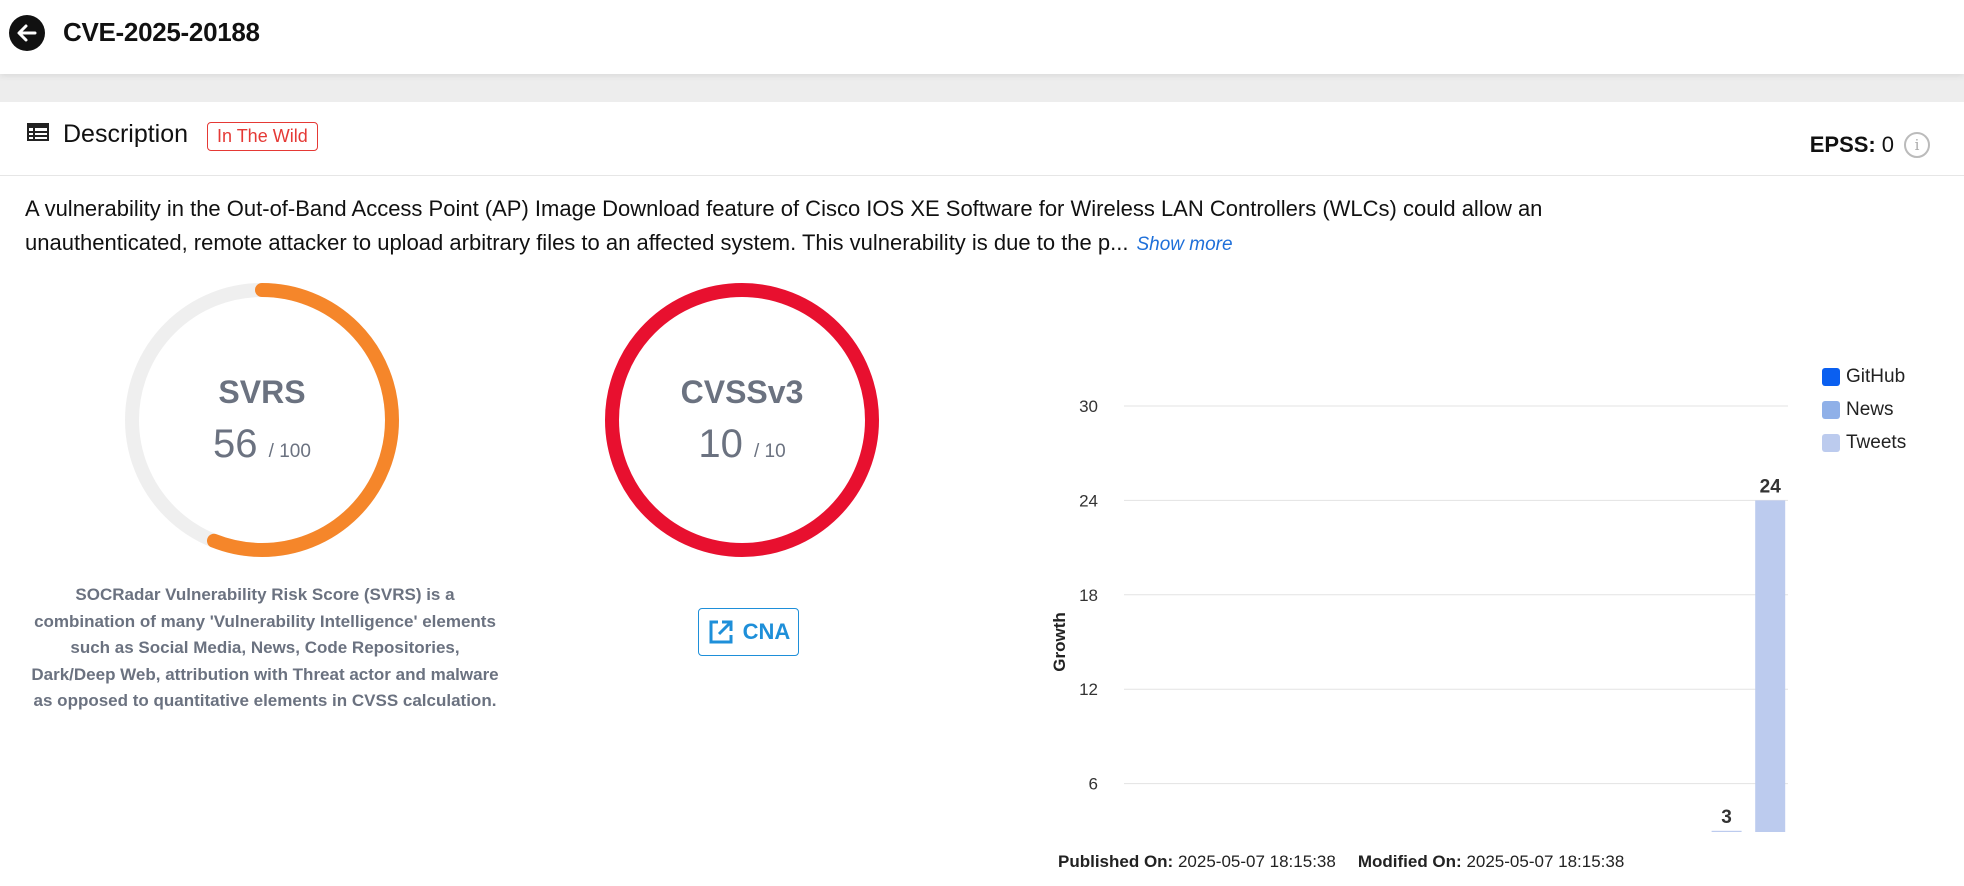 This screenshot has width=1964, height=886. I want to click on y-tick-label: 24, so click(1088, 500).